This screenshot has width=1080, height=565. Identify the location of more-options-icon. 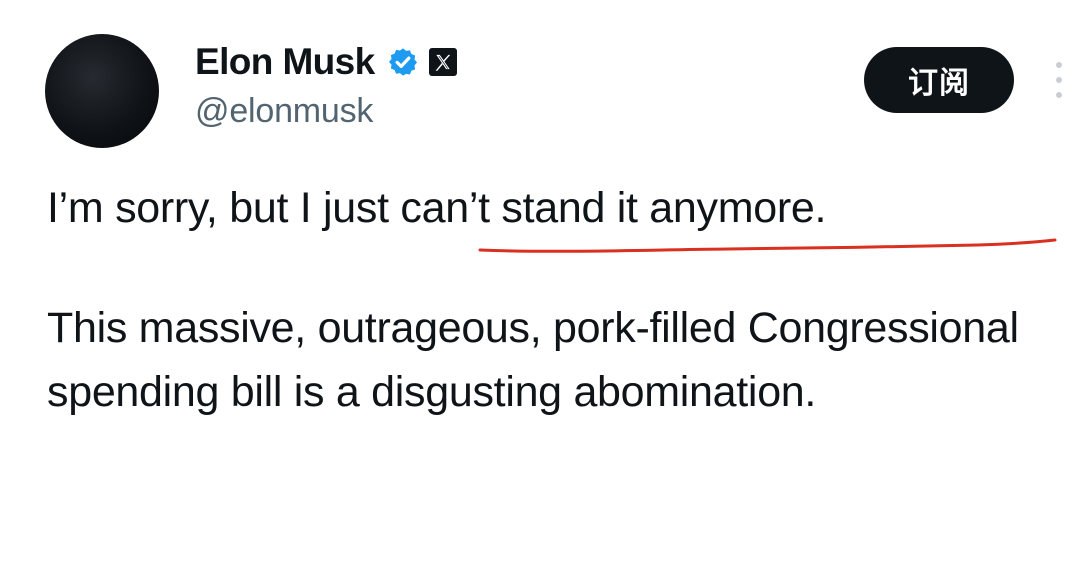
(1059, 80).